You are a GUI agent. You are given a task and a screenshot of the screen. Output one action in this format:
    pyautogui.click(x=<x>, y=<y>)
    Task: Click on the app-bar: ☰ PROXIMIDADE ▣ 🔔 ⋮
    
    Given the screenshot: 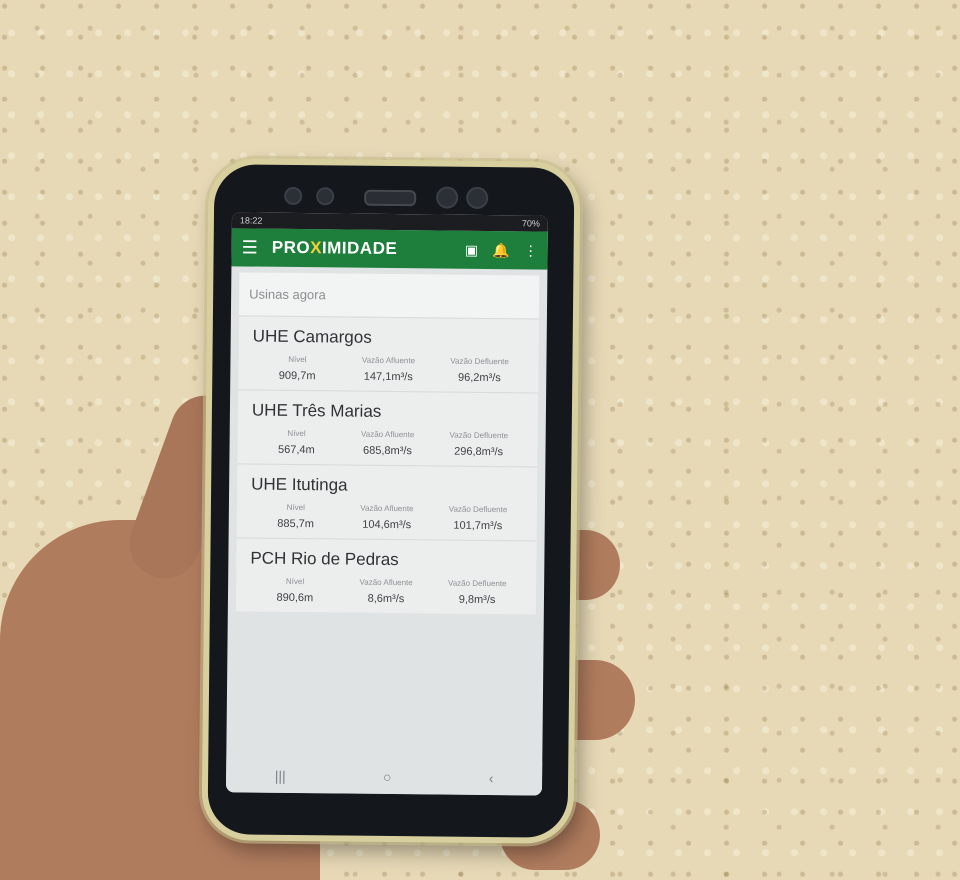 What is the action you would take?
    pyautogui.click(x=389, y=249)
    